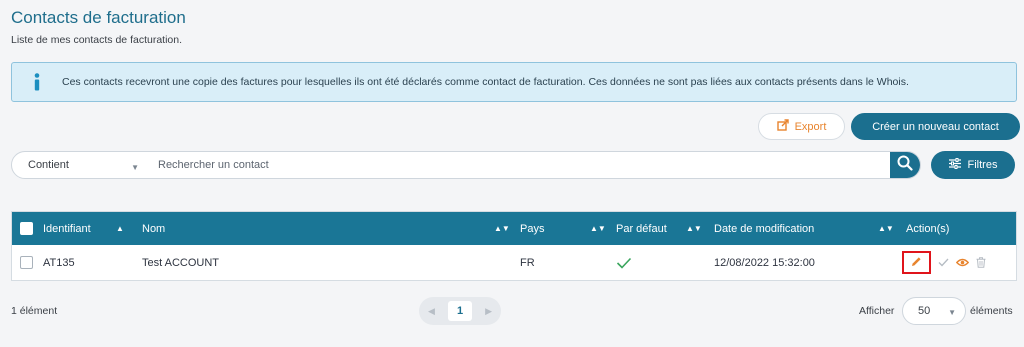  Describe the element at coordinates (153, 228) in the screenshot. I see `column-nom: Nom` at that location.